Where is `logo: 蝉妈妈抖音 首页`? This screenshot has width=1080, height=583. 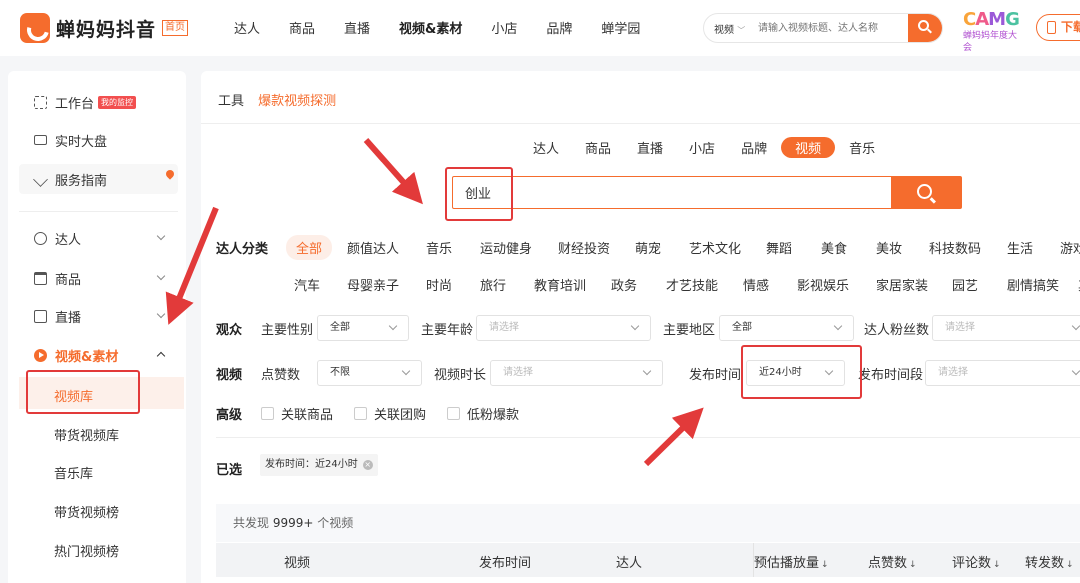 logo: 蝉妈妈抖音 首页 is located at coordinates (104, 28).